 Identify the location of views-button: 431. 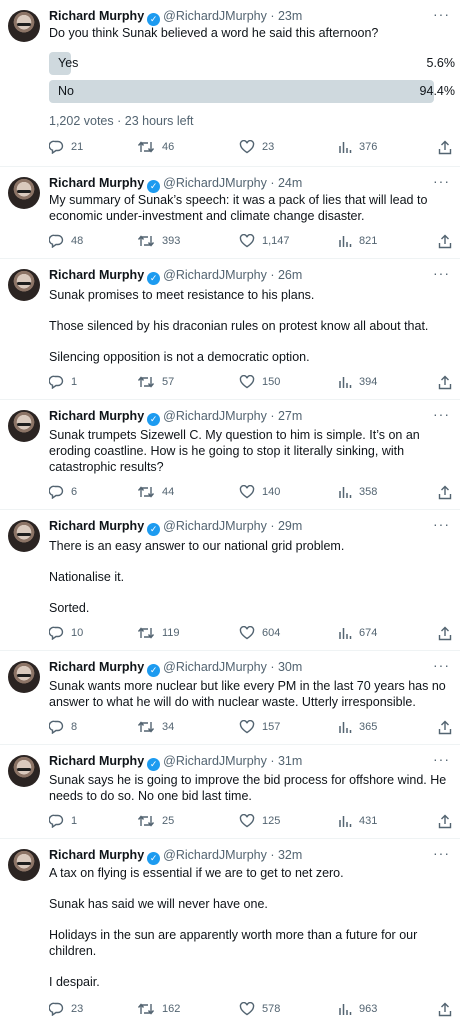
(357, 821).